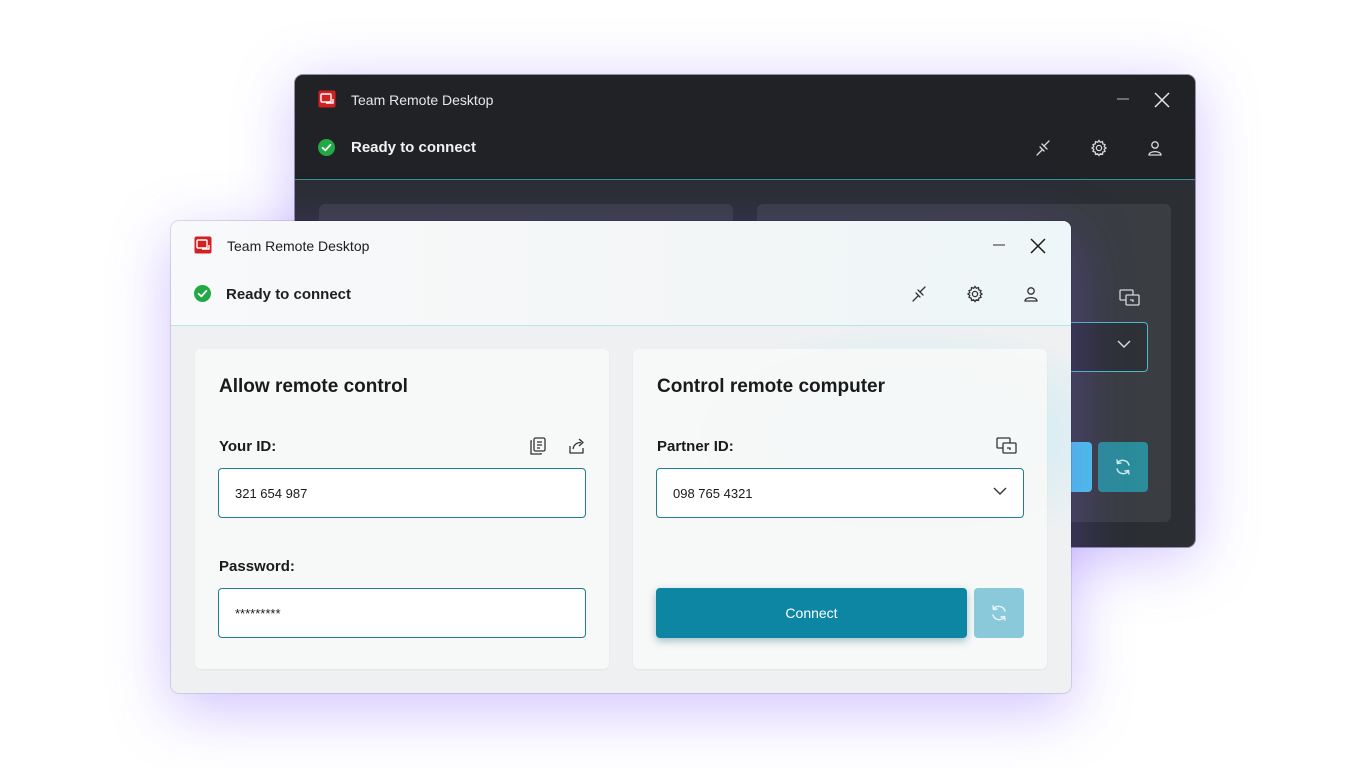 The image size is (1366, 768). What do you see at coordinates (538, 446) in the screenshot?
I see `copy-icon` at bounding box center [538, 446].